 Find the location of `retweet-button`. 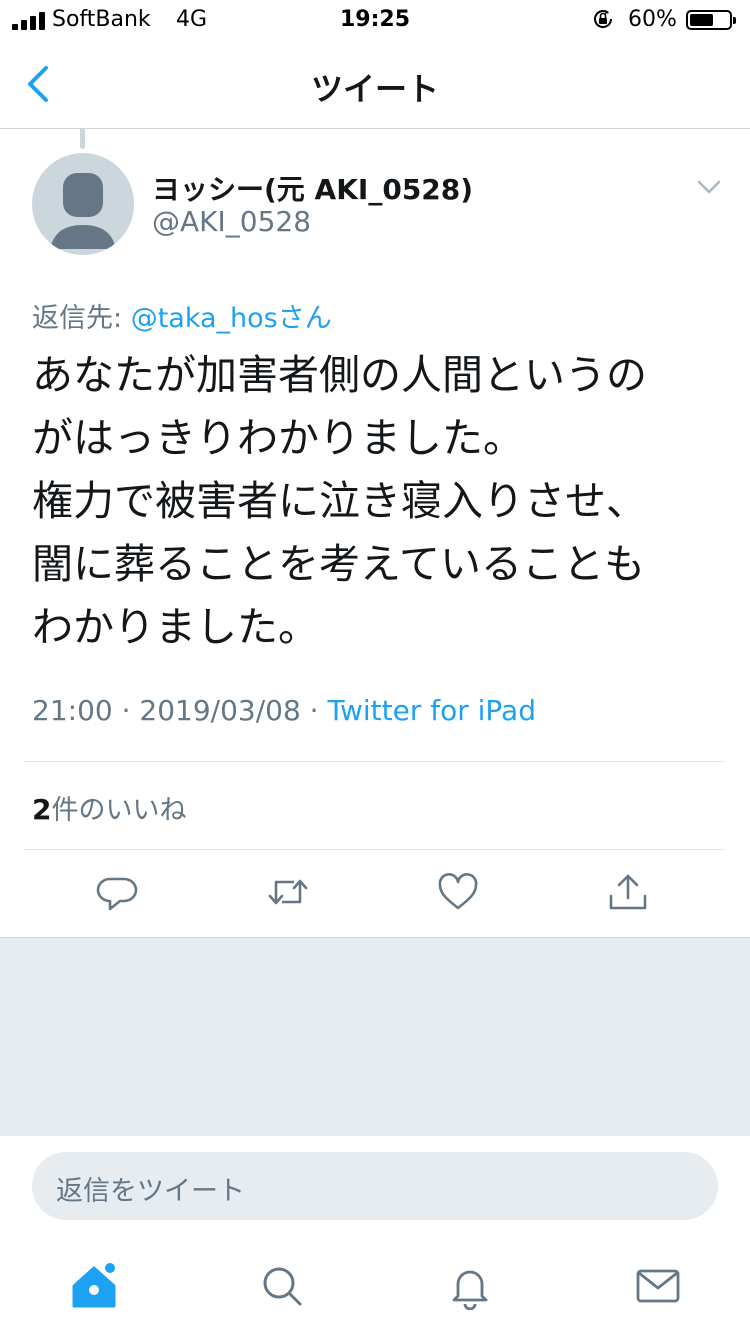

retweet-button is located at coordinates (288, 892).